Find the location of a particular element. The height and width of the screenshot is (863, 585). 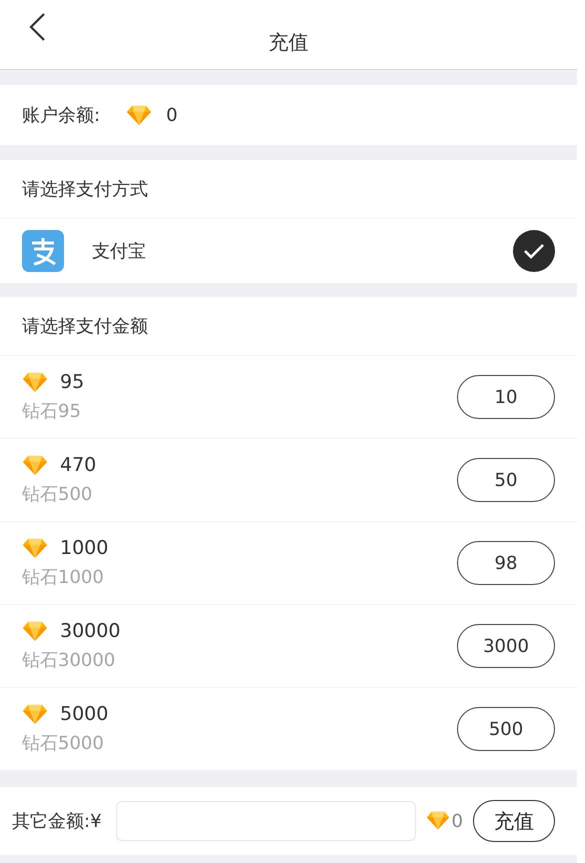

amount-input-field is located at coordinates (266, 821).